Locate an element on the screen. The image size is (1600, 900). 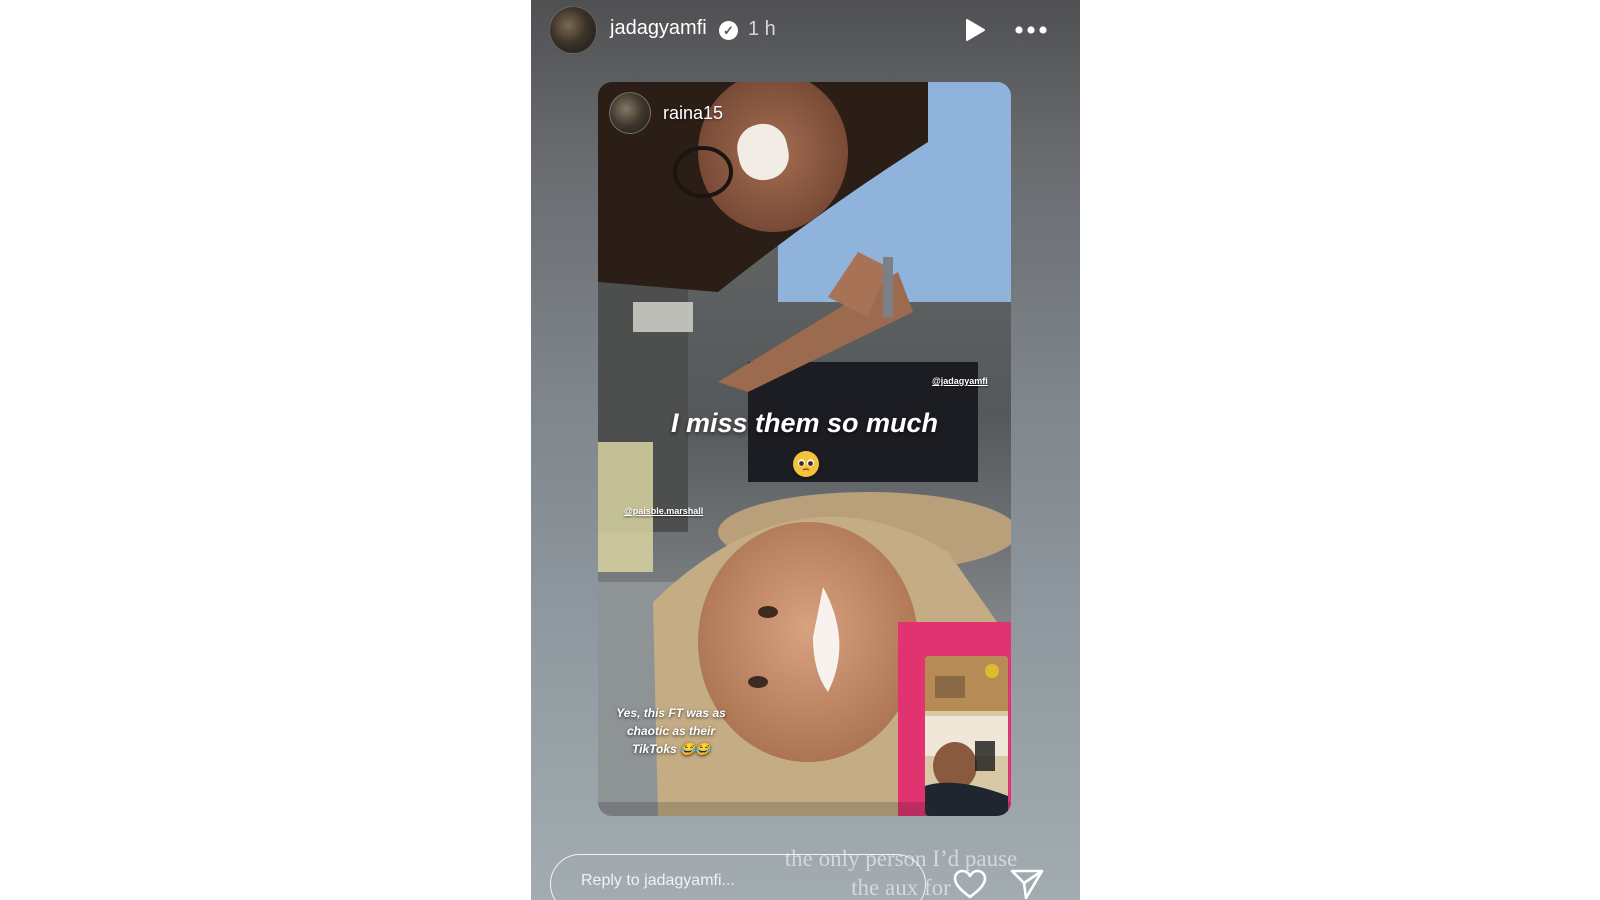
story-overlay-text: the only person I’d pause the aux for is located at coordinates (901, 873).